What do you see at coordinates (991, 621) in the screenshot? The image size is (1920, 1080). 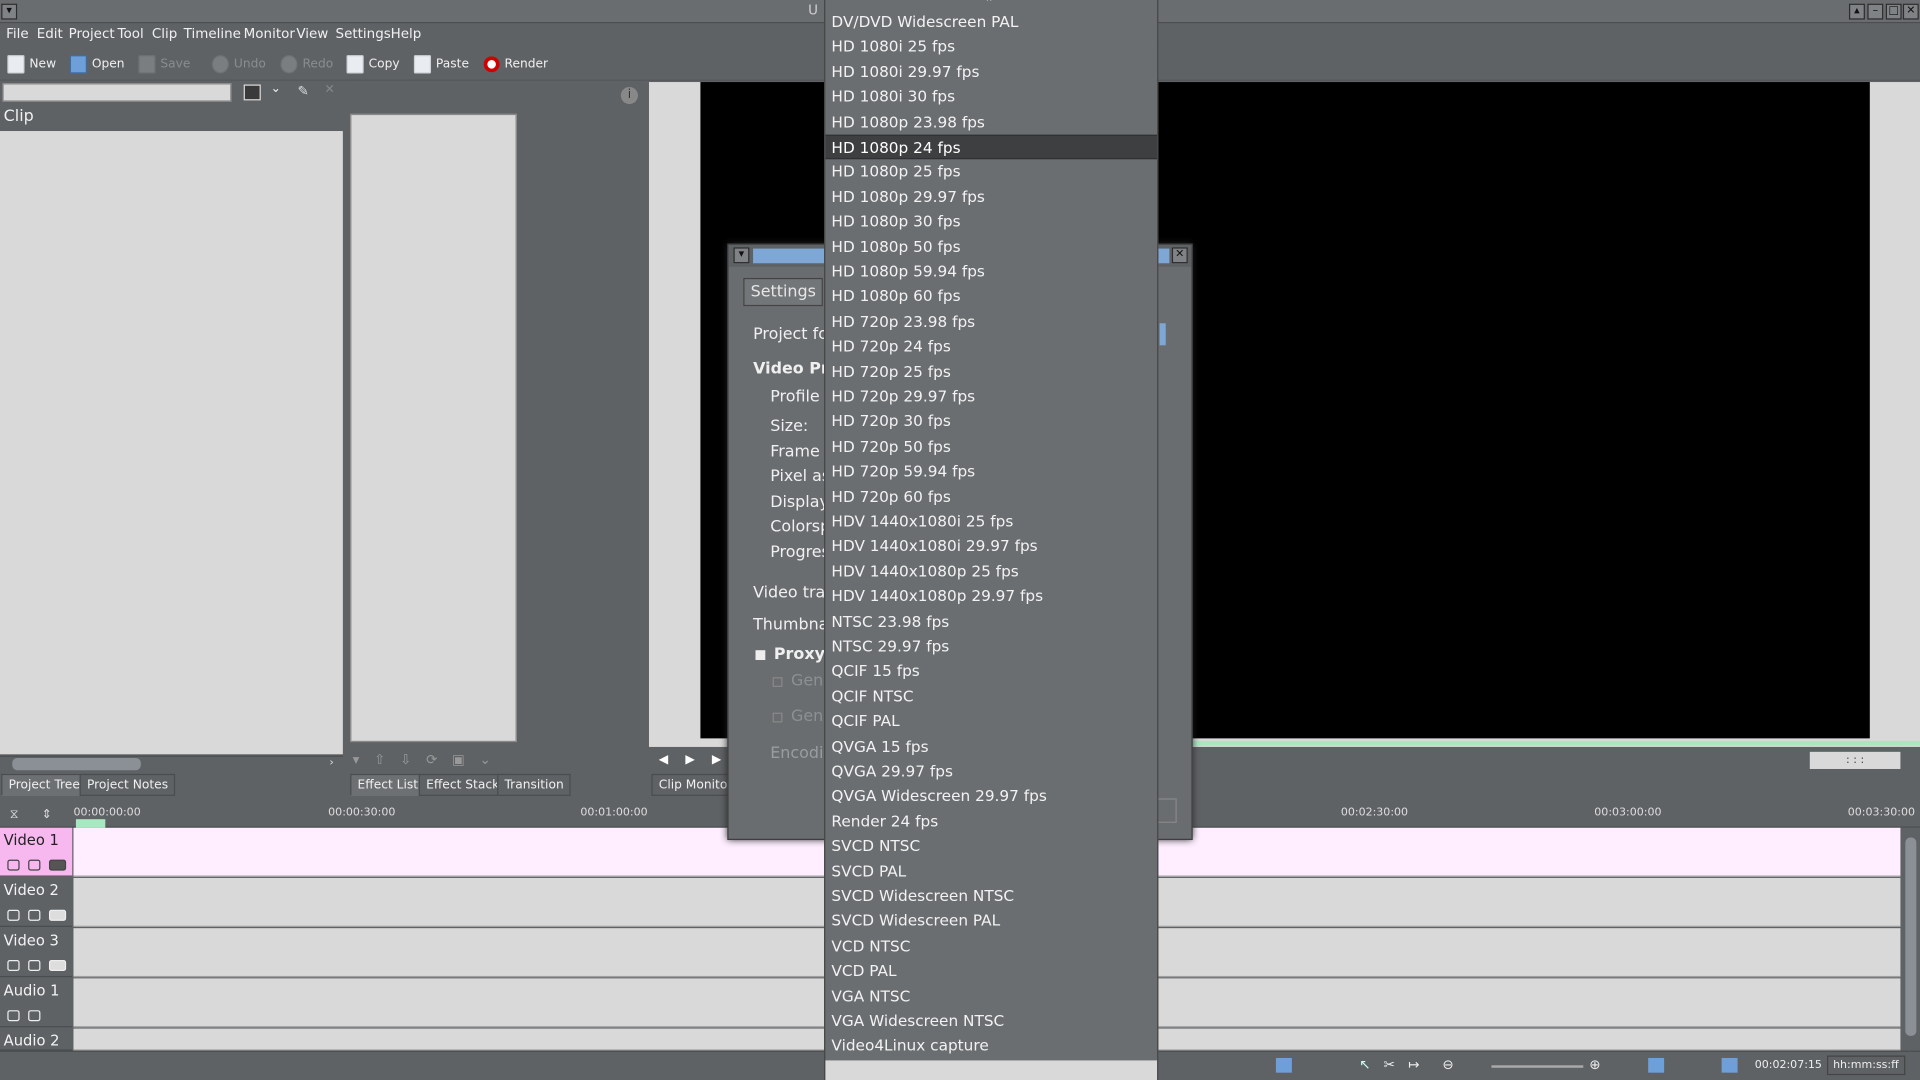 I see `profile-option: NTSC 23.98 fps` at bounding box center [991, 621].